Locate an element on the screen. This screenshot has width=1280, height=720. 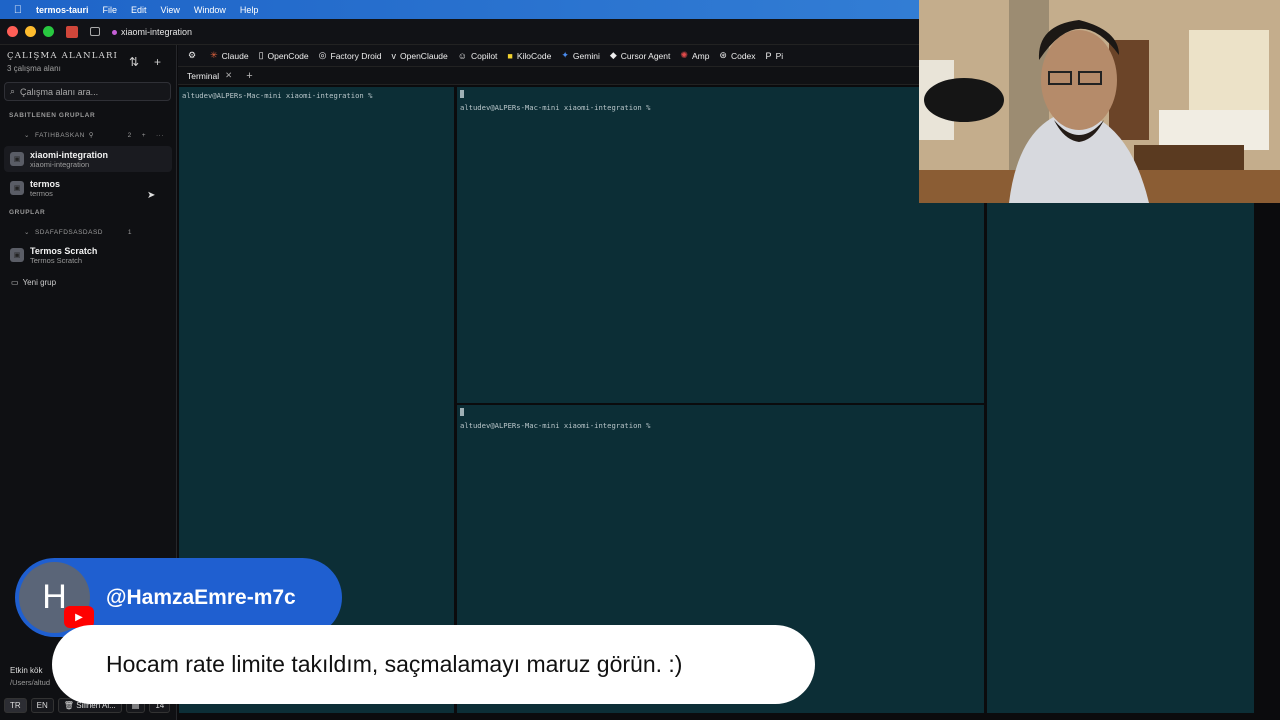
tab-label: Terminal is located at coordinates (203, 75).